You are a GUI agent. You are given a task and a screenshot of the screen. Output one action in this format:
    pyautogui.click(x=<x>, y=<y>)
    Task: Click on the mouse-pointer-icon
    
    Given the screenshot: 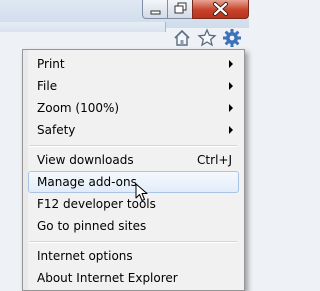 What is the action you would take?
    pyautogui.click(x=143, y=193)
    